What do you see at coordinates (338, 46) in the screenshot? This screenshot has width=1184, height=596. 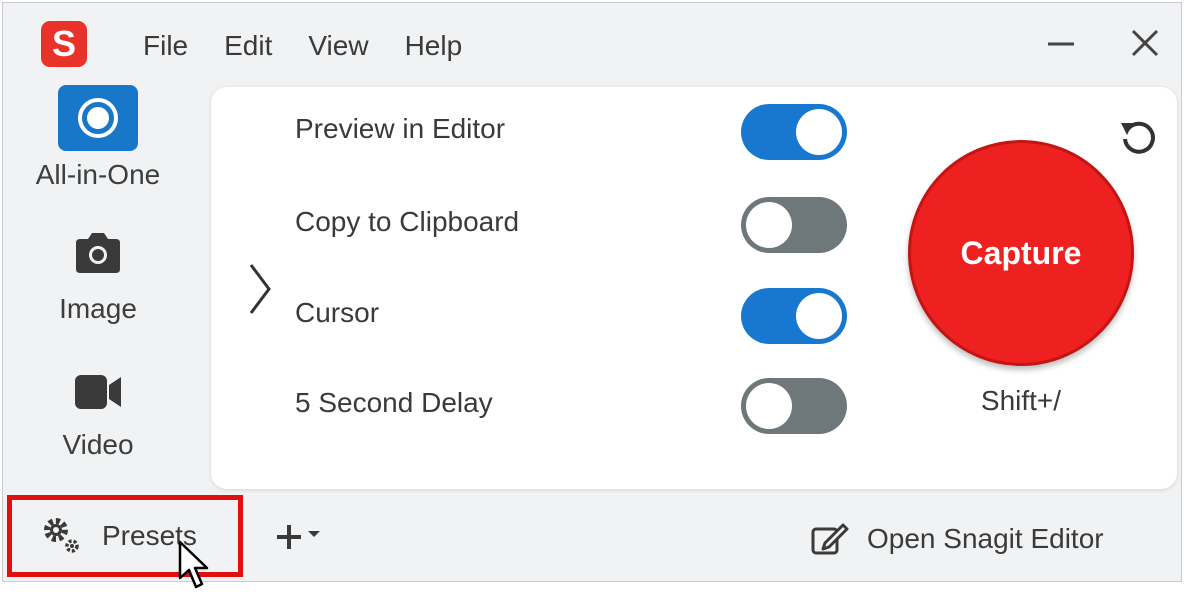 I see `menu-view: View` at bounding box center [338, 46].